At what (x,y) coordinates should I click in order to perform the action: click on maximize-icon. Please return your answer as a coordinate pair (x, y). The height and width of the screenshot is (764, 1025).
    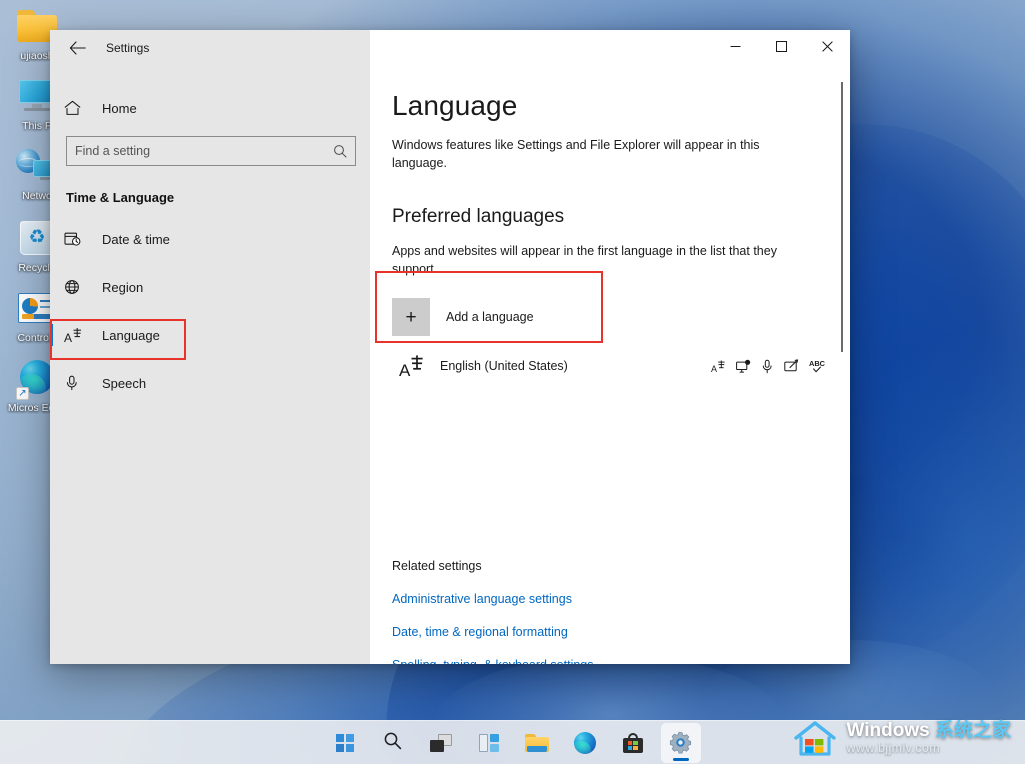
    Looking at the image, I should click on (781, 46).